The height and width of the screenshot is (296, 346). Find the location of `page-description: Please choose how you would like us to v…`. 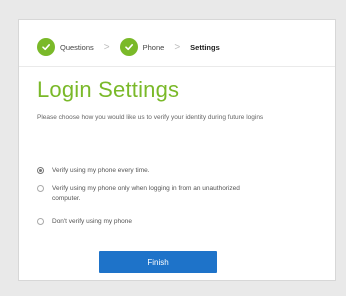

page-description: Please choose how you would like us to v… is located at coordinates (150, 117).